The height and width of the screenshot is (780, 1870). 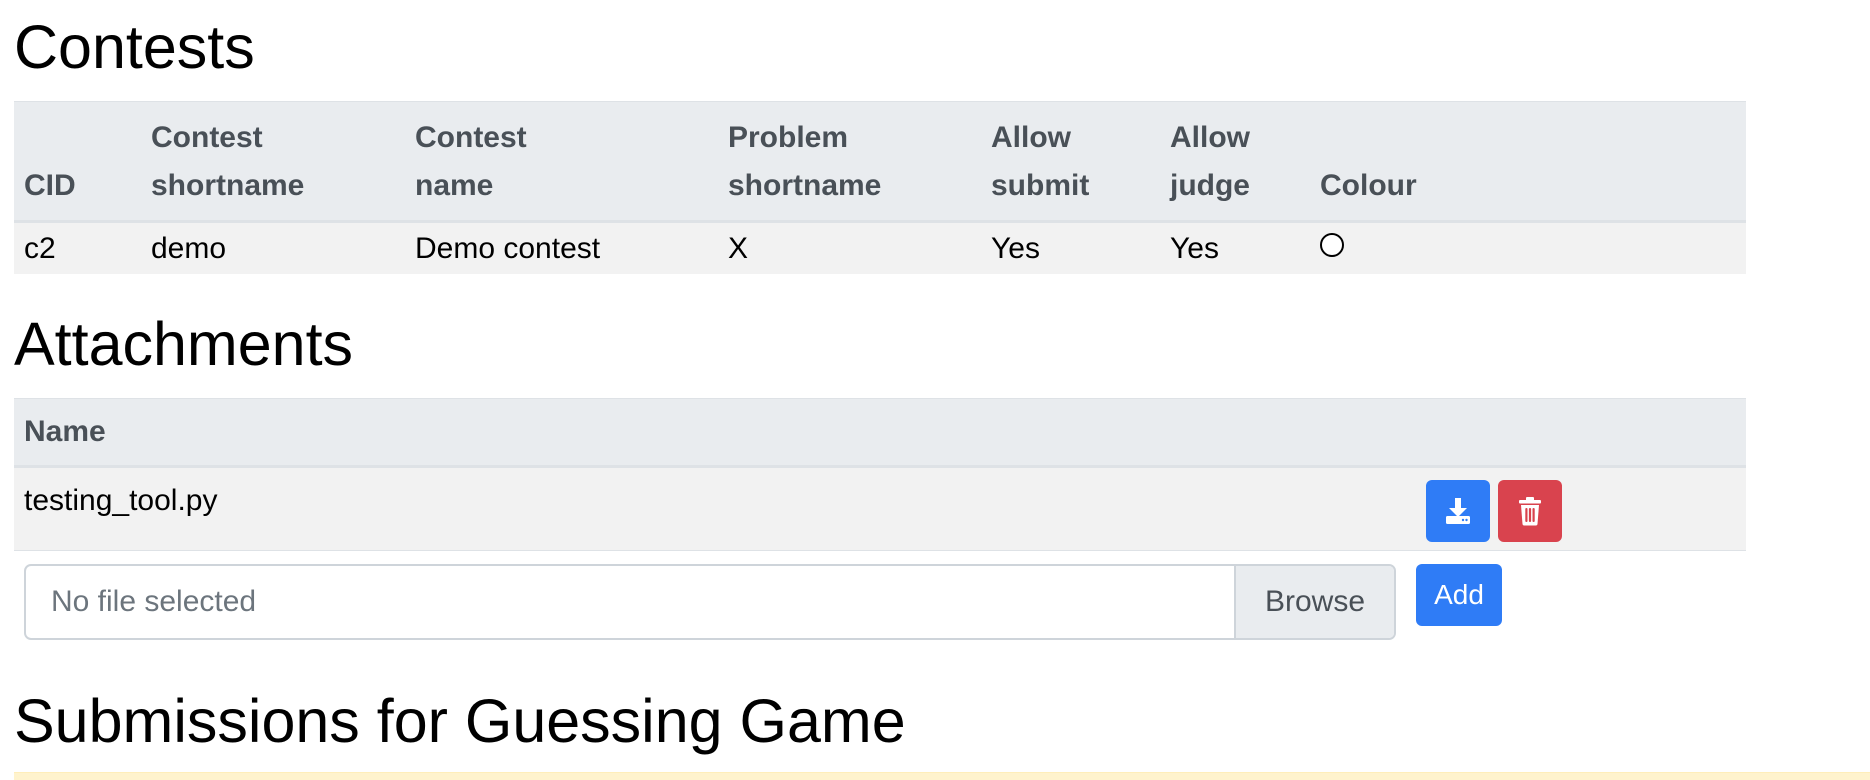 I want to click on column-header-contest-shortname: Contest shortname, so click(x=273, y=162).